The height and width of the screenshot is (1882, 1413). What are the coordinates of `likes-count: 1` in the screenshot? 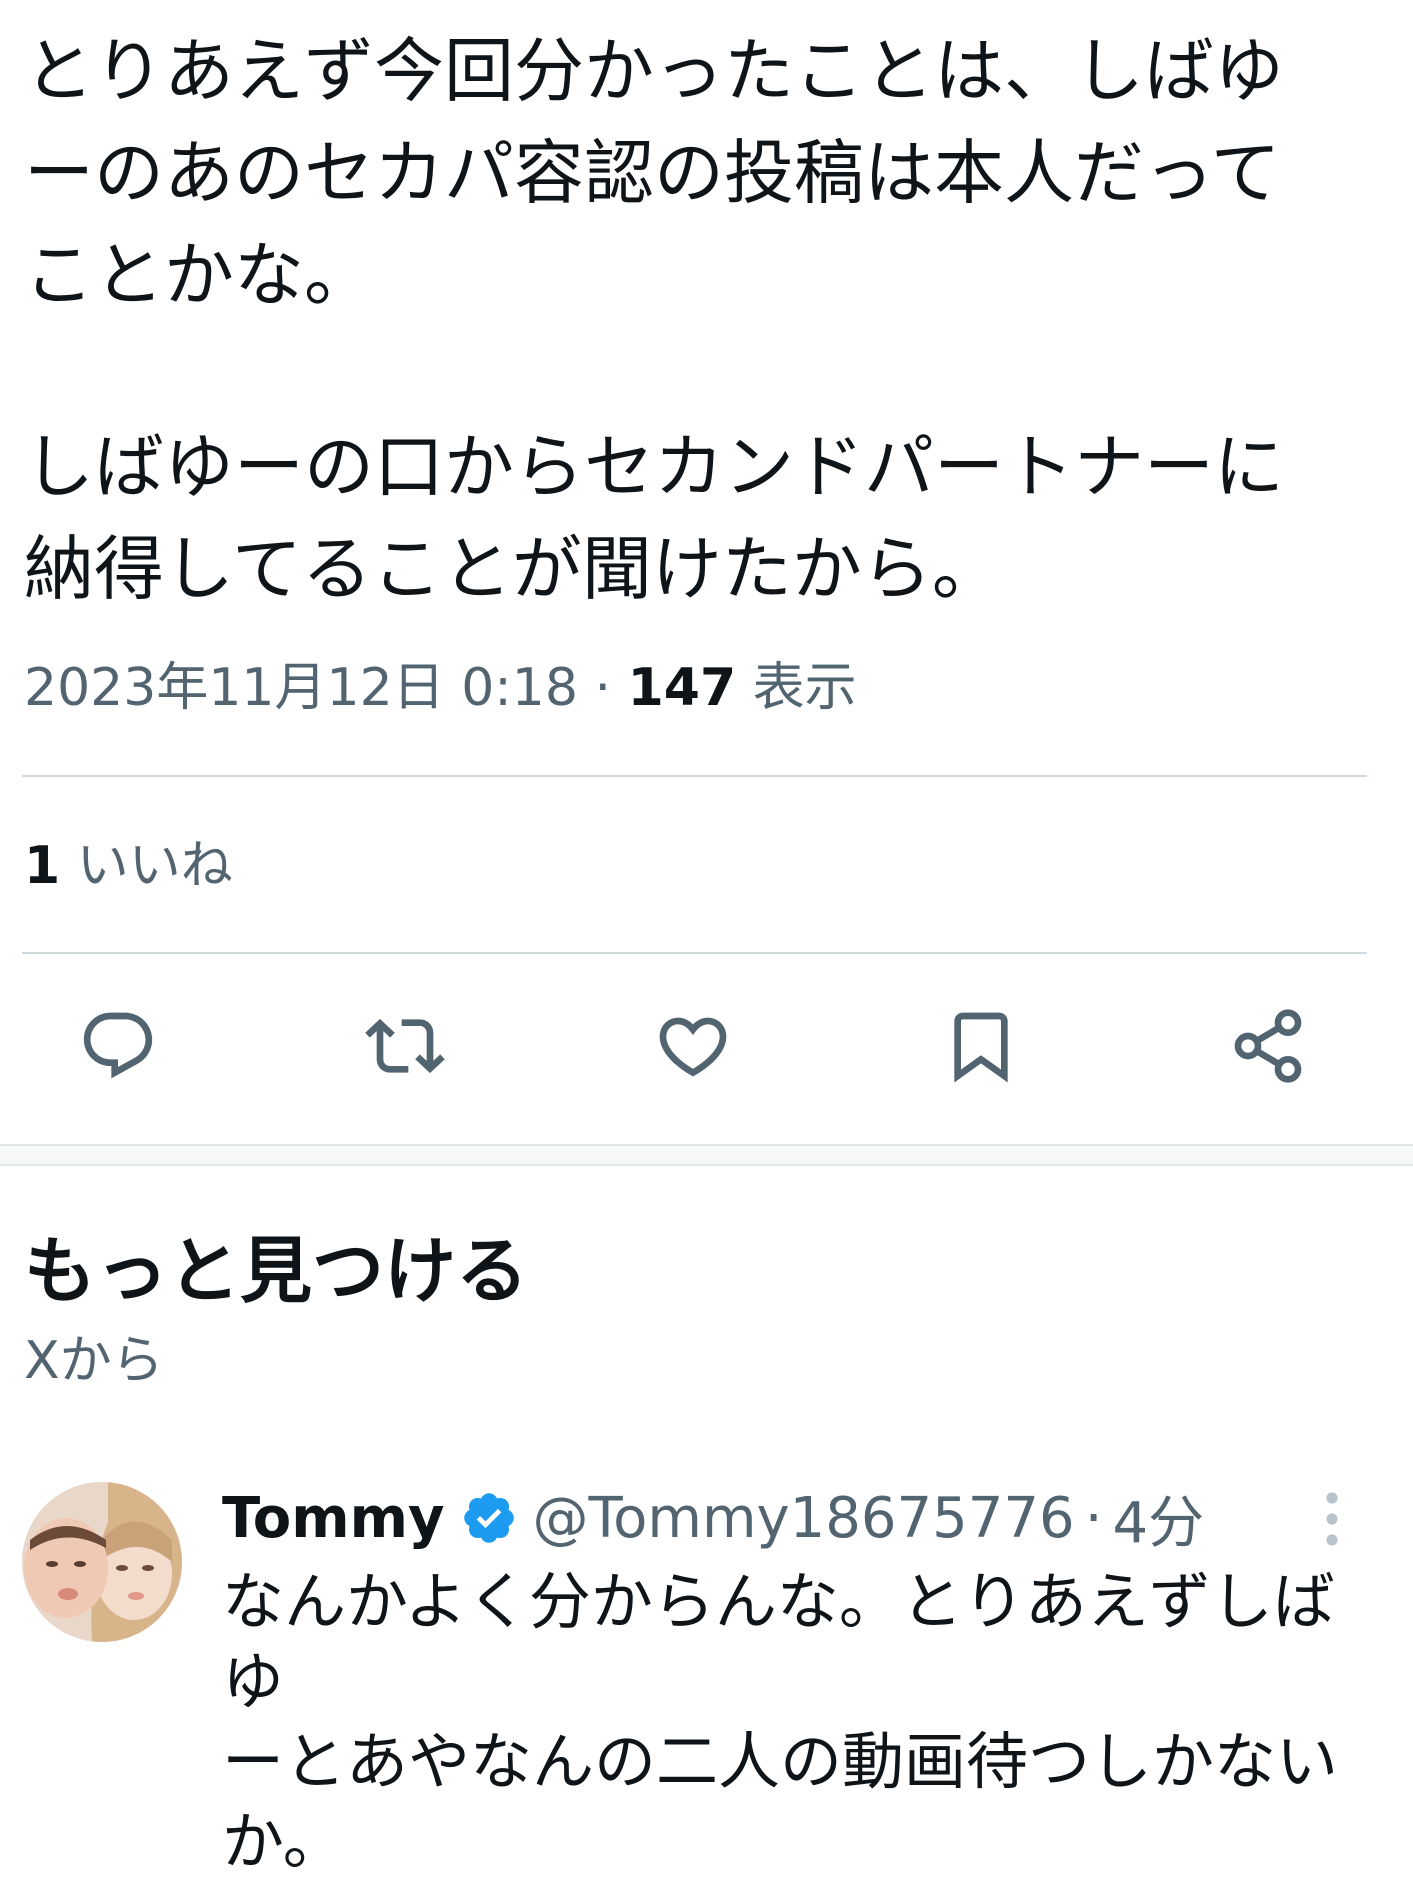 It's located at (42, 866).